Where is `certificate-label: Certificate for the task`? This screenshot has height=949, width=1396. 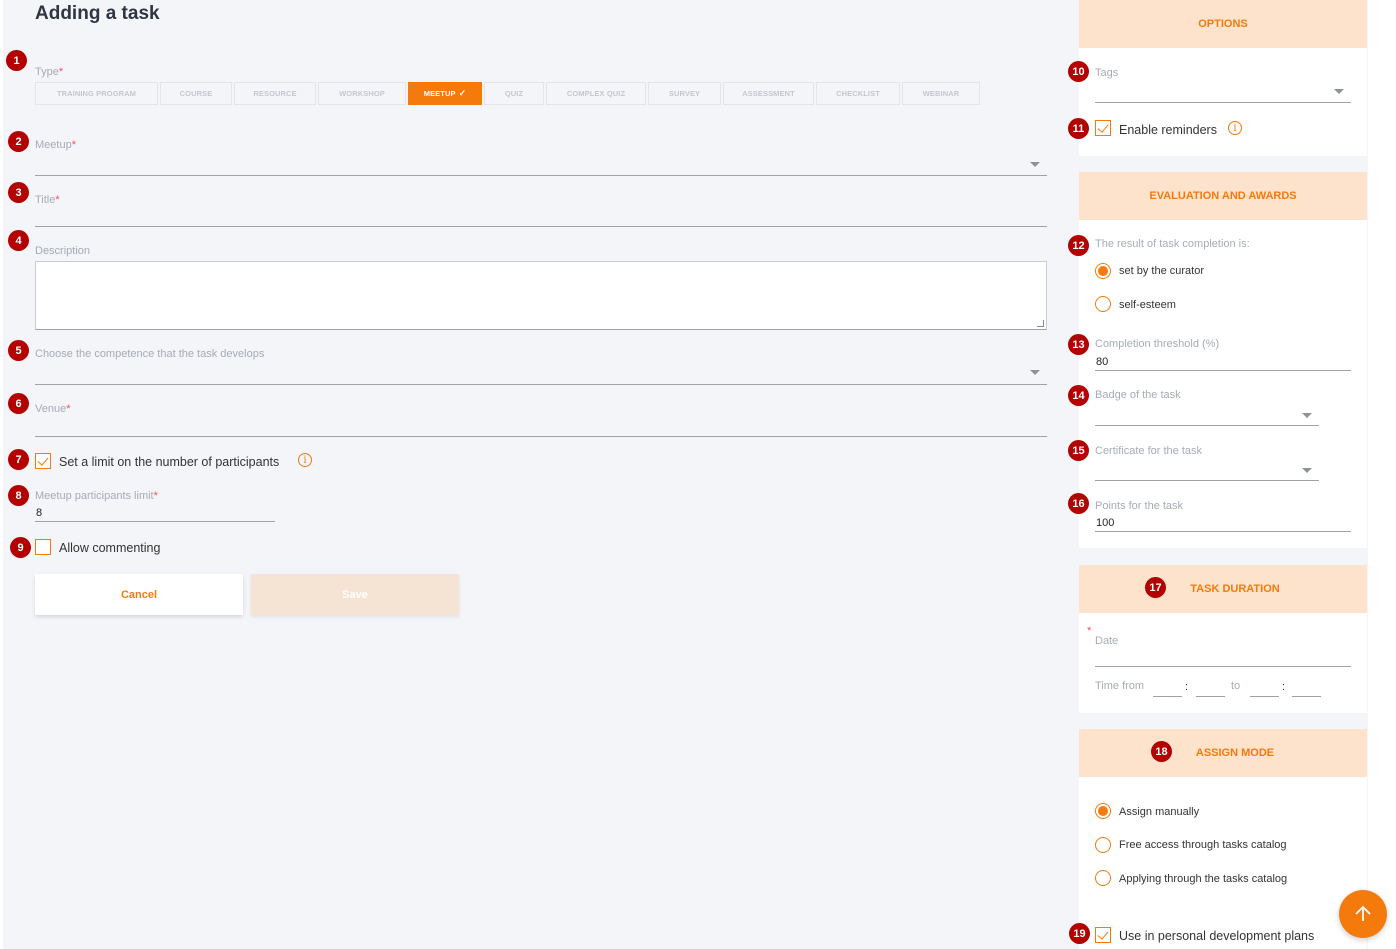 certificate-label: Certificate for the task is located at coordinates (1148, 451).